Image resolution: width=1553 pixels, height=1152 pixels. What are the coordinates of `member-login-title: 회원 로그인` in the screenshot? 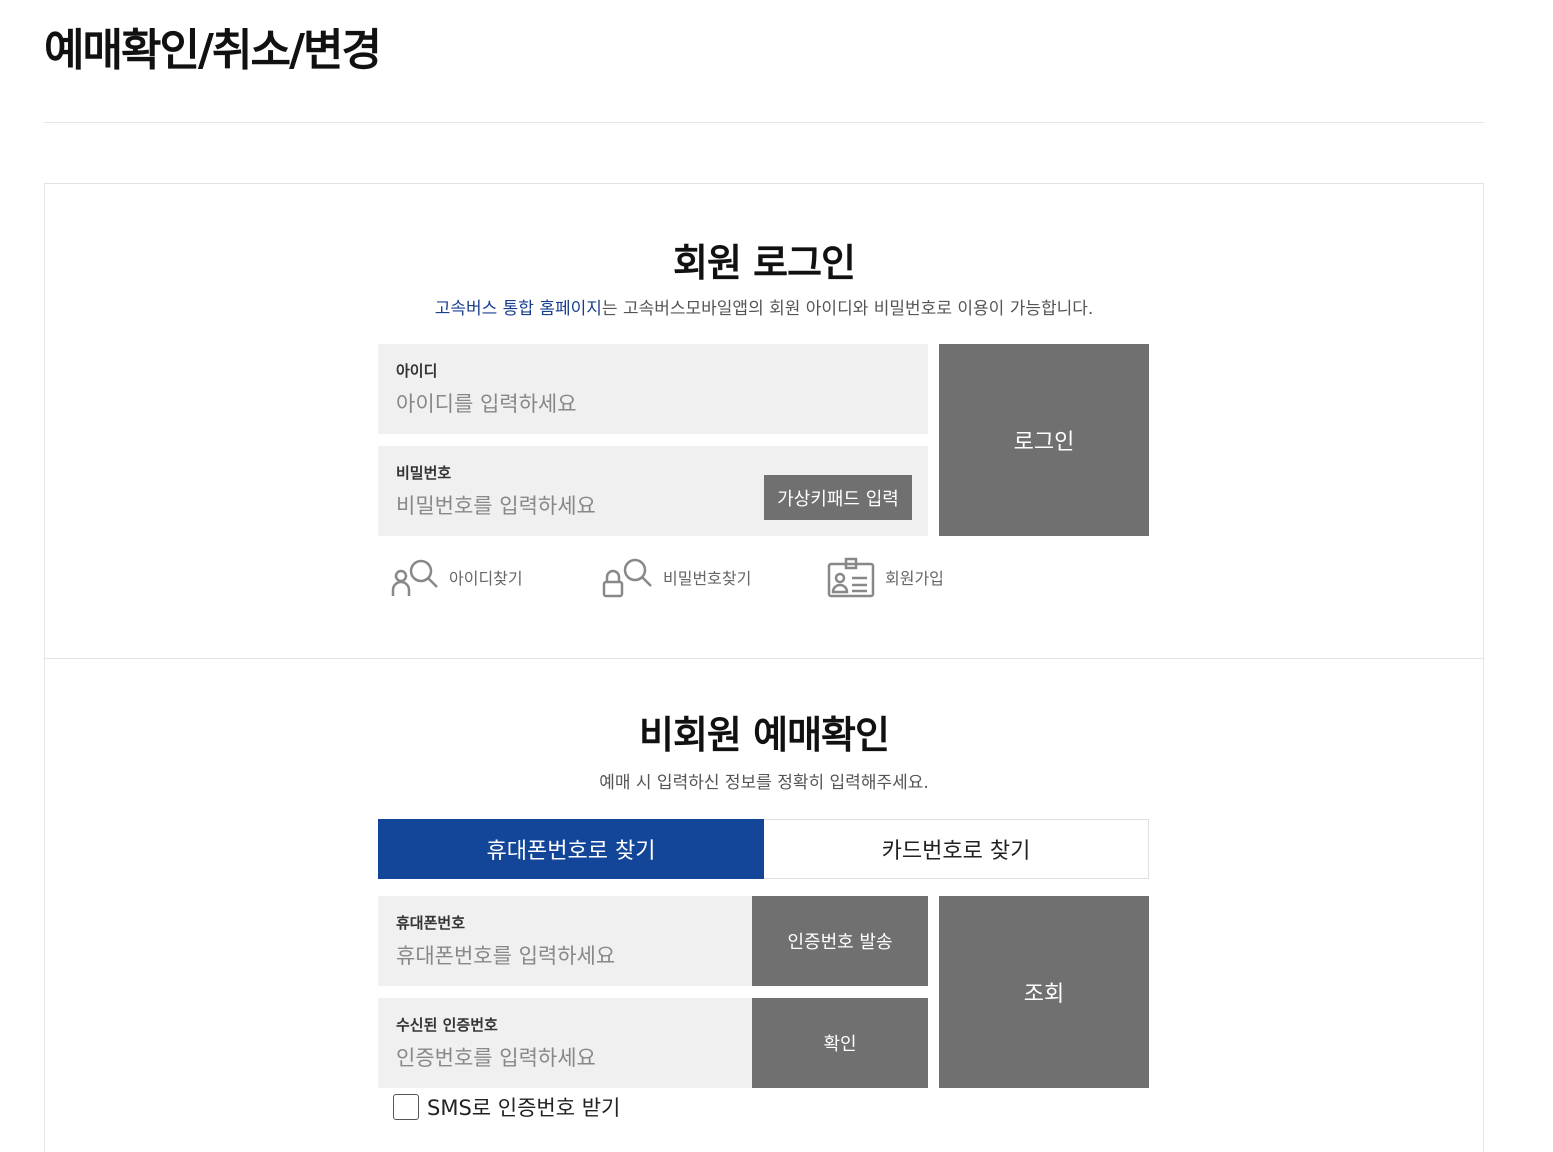 It's located at (764, 263).